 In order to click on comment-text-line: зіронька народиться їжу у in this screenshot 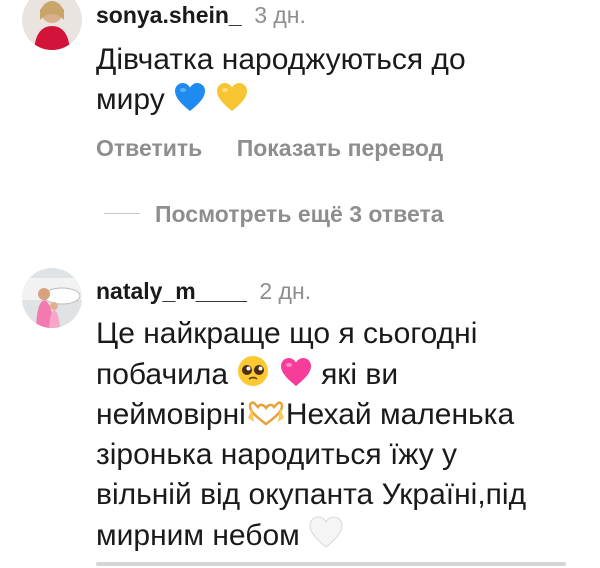, I will do `click(277, 454)`.